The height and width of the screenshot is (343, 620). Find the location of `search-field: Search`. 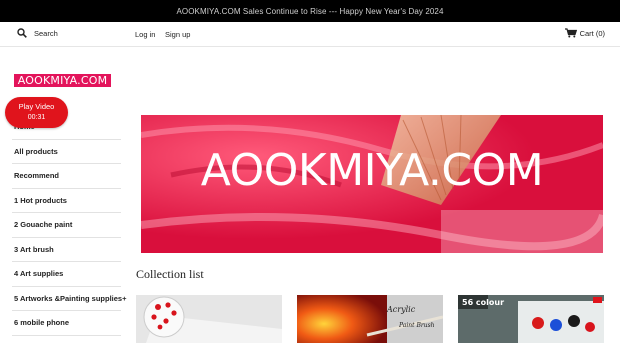

search-field: Search is located at coordinates (37, 33).